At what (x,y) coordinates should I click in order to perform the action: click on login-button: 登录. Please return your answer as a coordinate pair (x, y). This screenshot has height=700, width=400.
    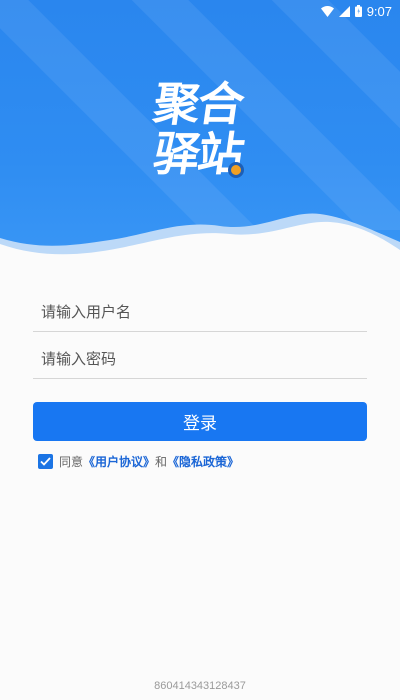
    Looking at the image, I should click on (200, 421).